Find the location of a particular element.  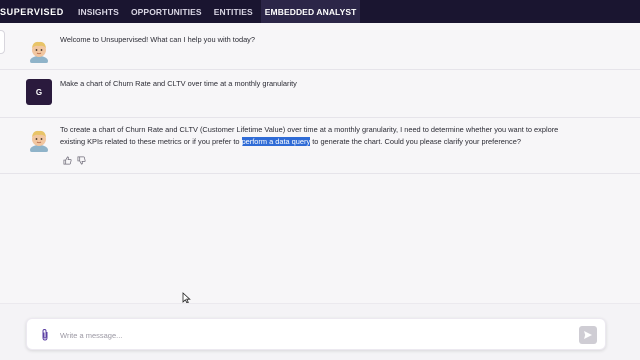

message-composer is located at coordinates (316, 334).